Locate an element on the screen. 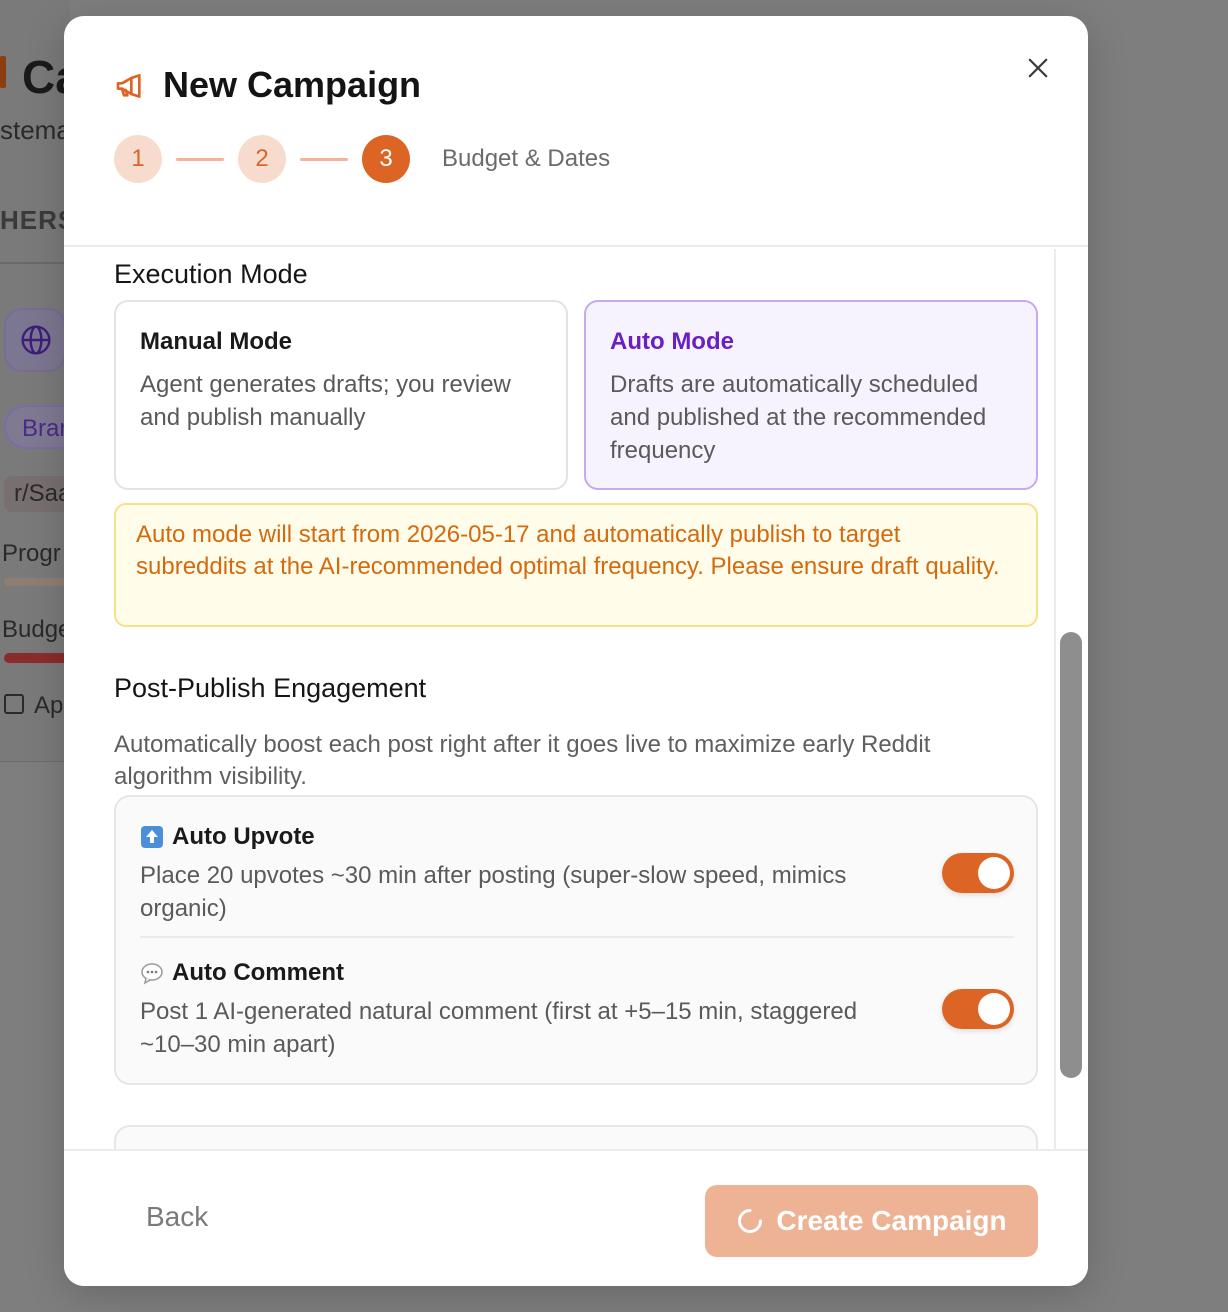  globe-icon is located at coordinates (36, 340).